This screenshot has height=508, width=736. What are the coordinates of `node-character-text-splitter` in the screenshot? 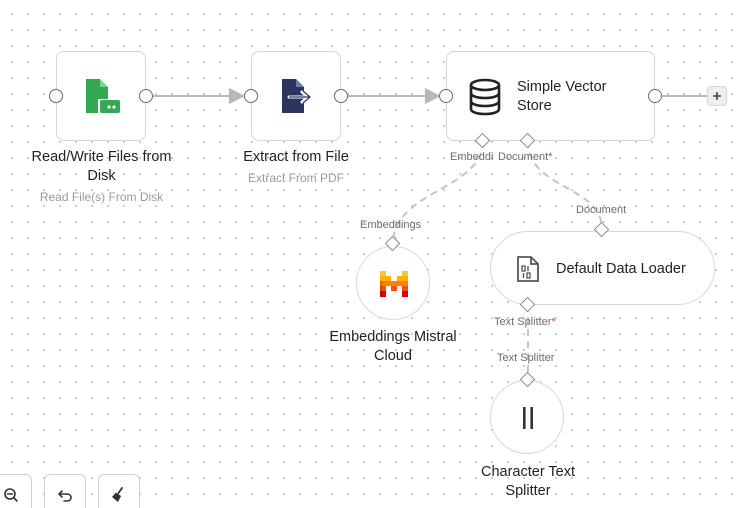 It's located at (527, 417).